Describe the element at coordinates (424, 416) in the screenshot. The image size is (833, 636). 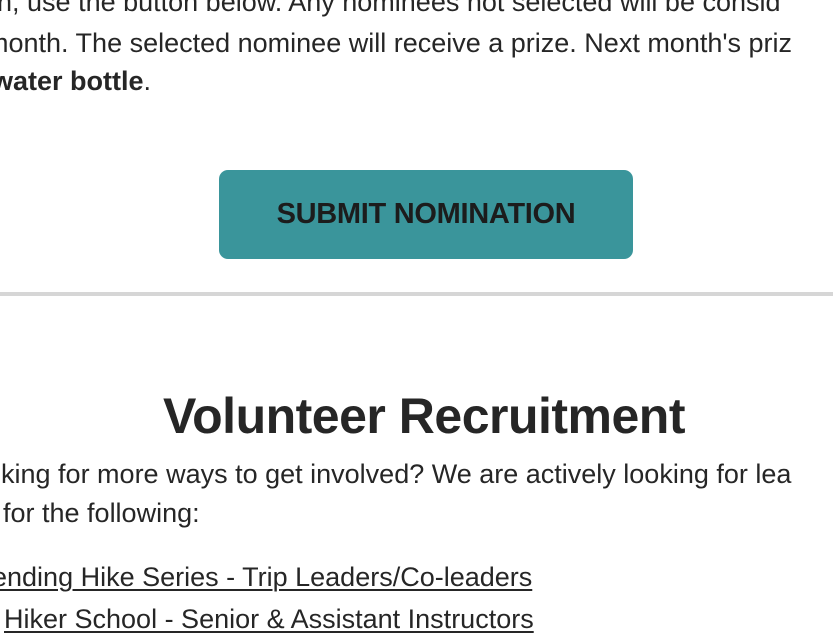
I see `volunteer-recruitment-heading: Volunteer Recruitment` at that location.